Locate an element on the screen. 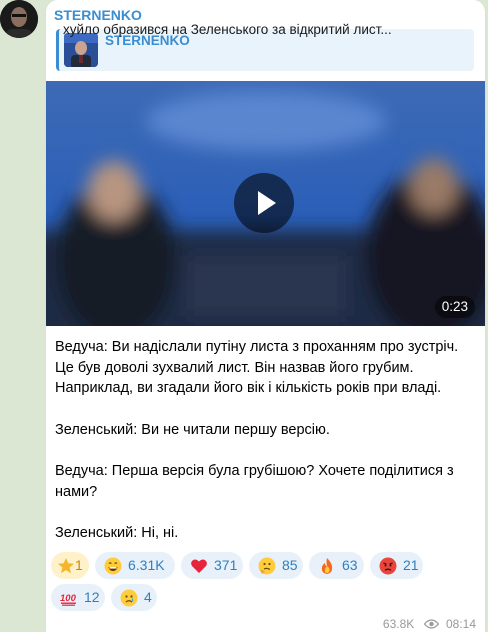 The width and height of the screenshot is (488, 632). message-meta: 63.8K 08:14 is located at coordinates (429, 623).